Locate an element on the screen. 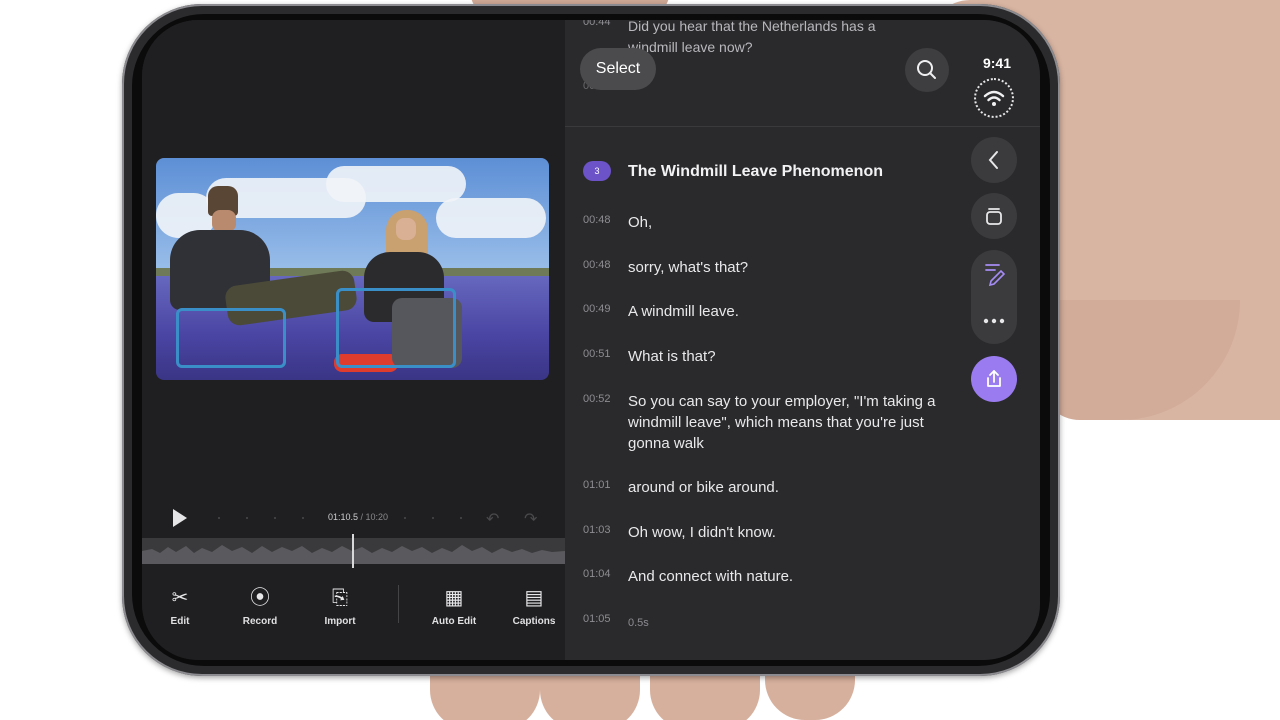  line-timestamp: 00:51 is located at coordinates (597, 354).